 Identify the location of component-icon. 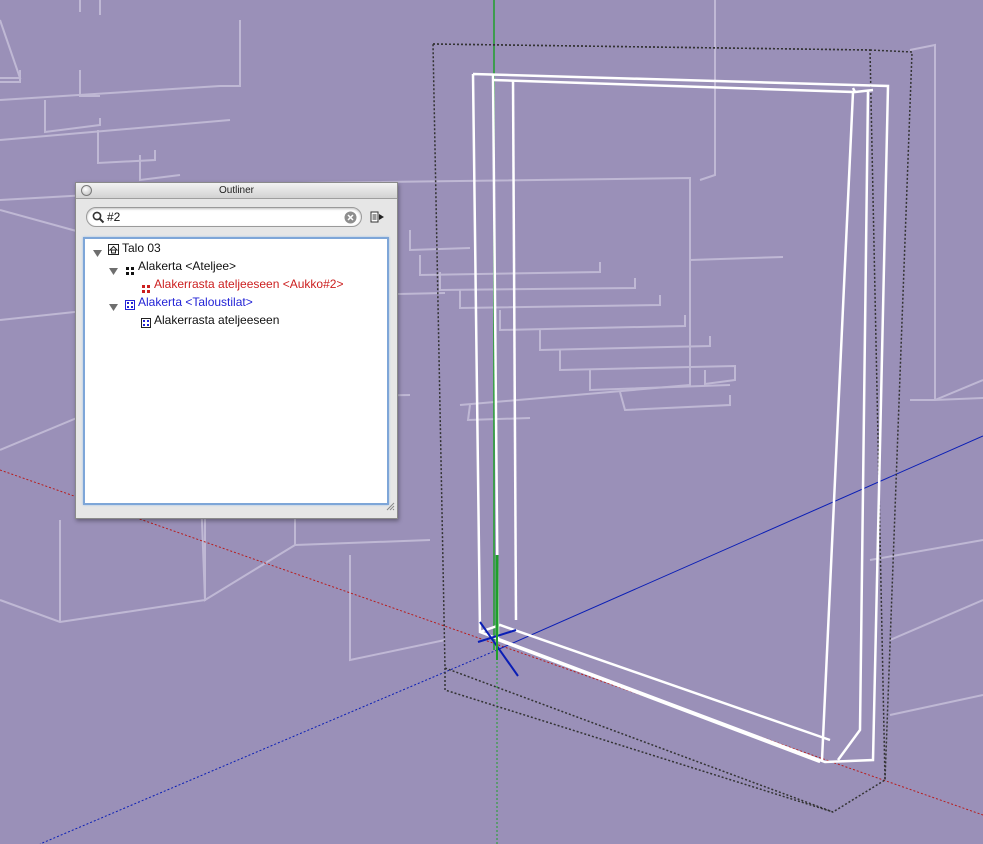
(146, 324).